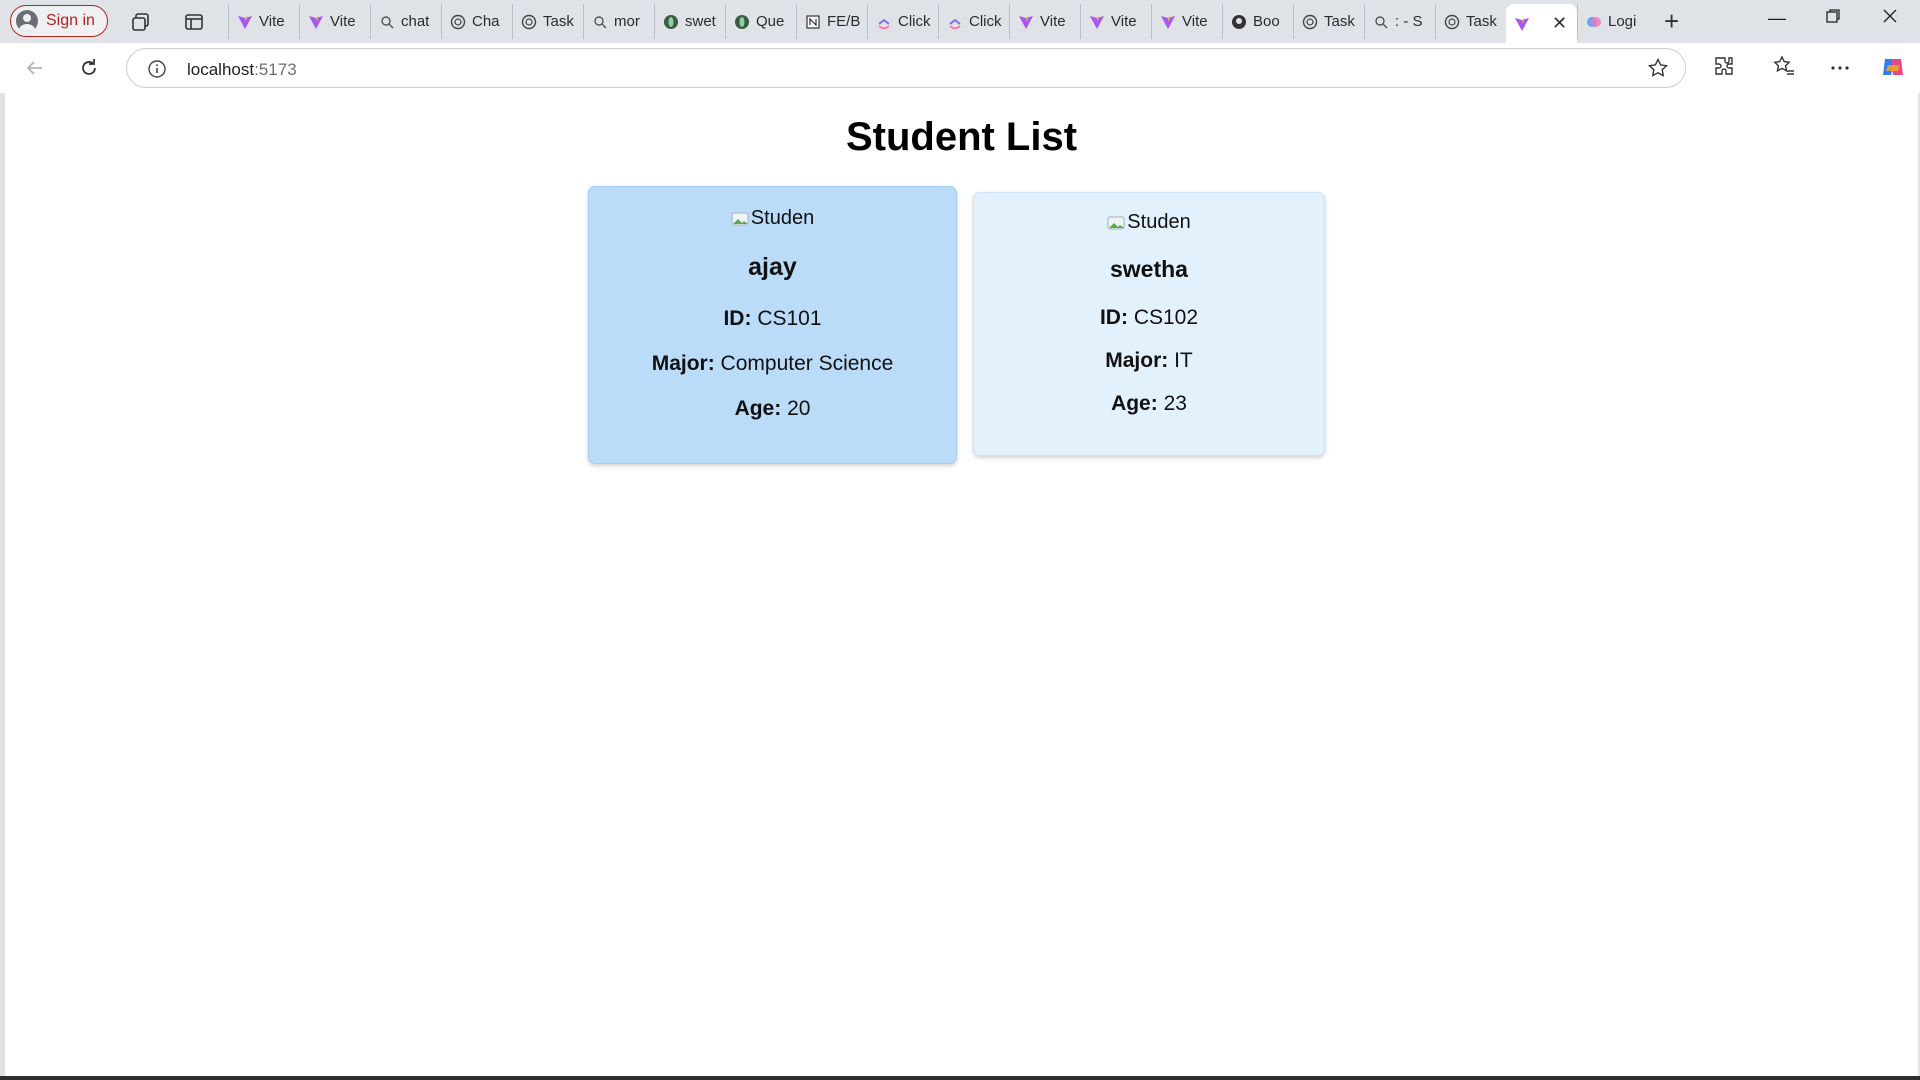 This screenshot has height=1080, width=1920. What do you see at coordinates (789, 318) in the screenshot?
I see `student-id: CS101` at bounding box center [789, 318].